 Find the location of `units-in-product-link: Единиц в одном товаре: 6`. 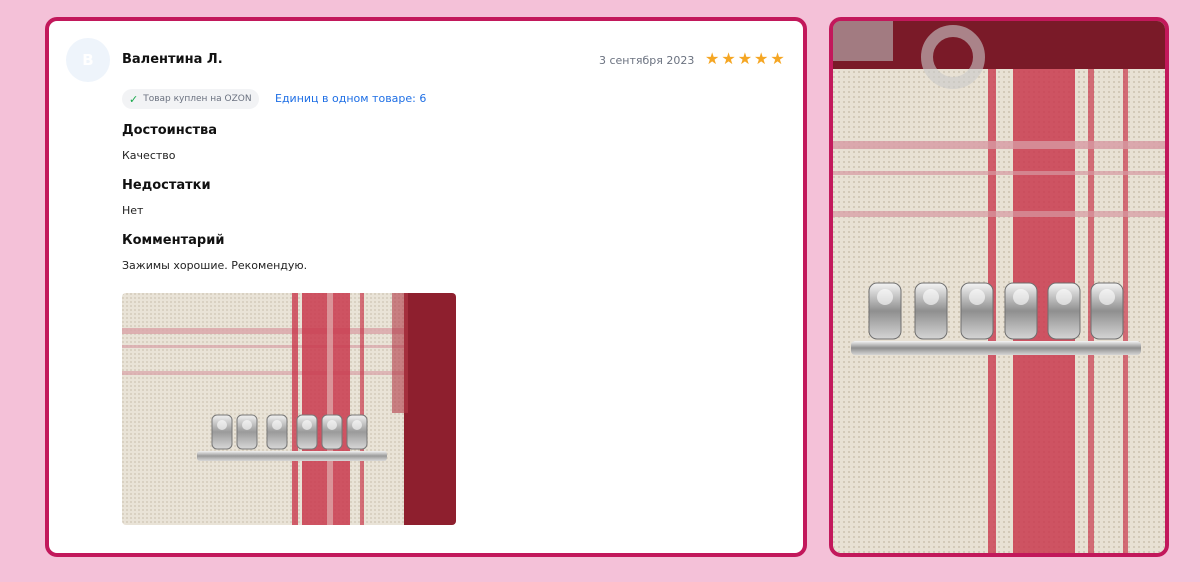

units-in-product-link: Единиц в одном товаре: 6 is located at coordinates (350, 98).